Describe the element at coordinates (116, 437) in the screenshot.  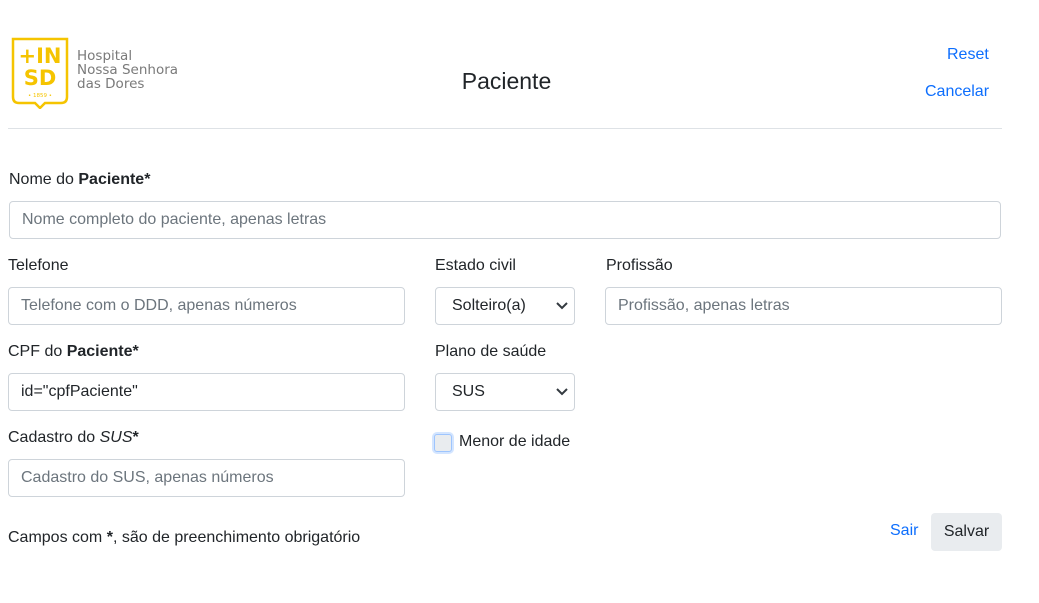
I see `sus-label-italic: SUS` at that location.